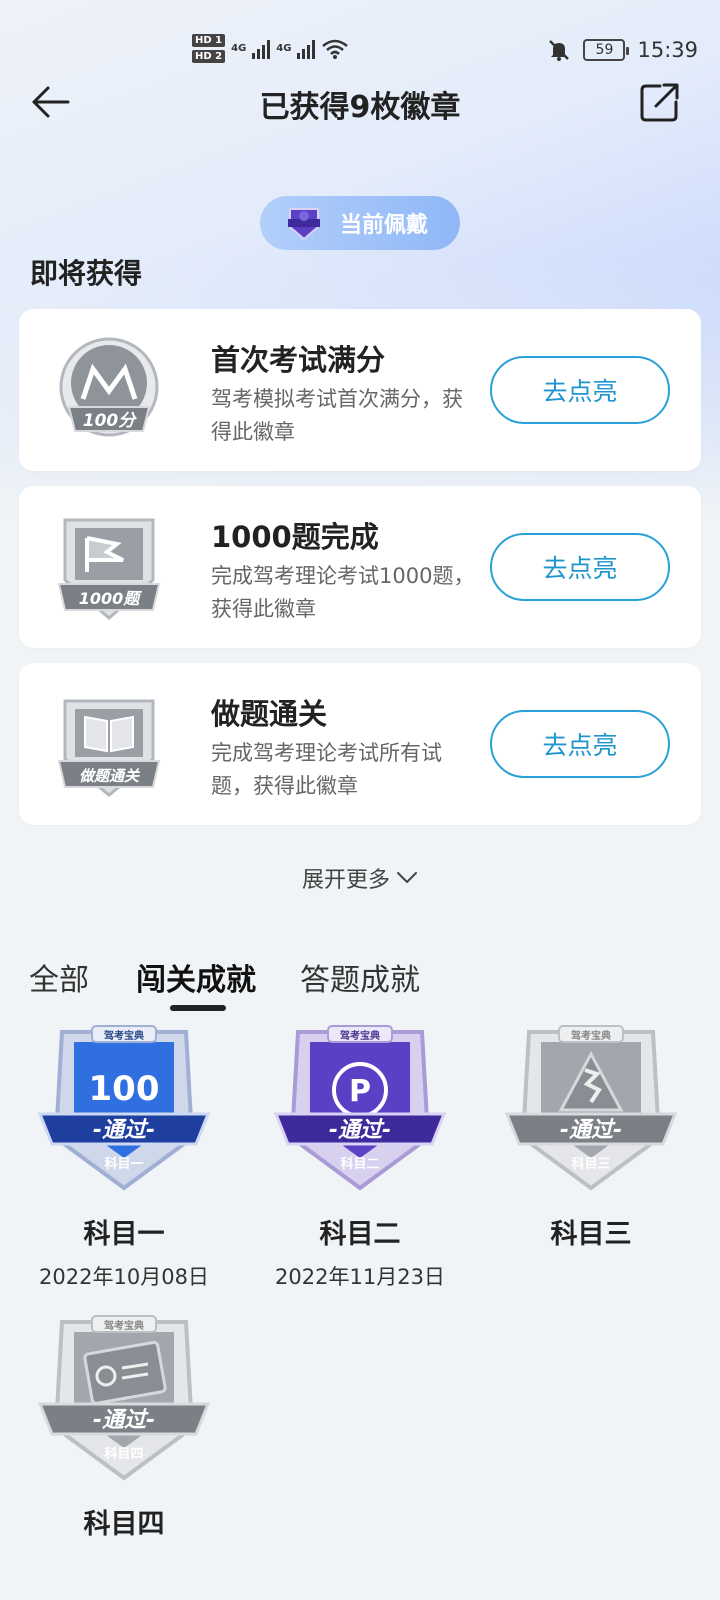 The width and height of the screenshot is (720, 1600). Describe the element at coordinates (111, 598) in the screenshot. I see `card-badge-text: 1000题` at that location.